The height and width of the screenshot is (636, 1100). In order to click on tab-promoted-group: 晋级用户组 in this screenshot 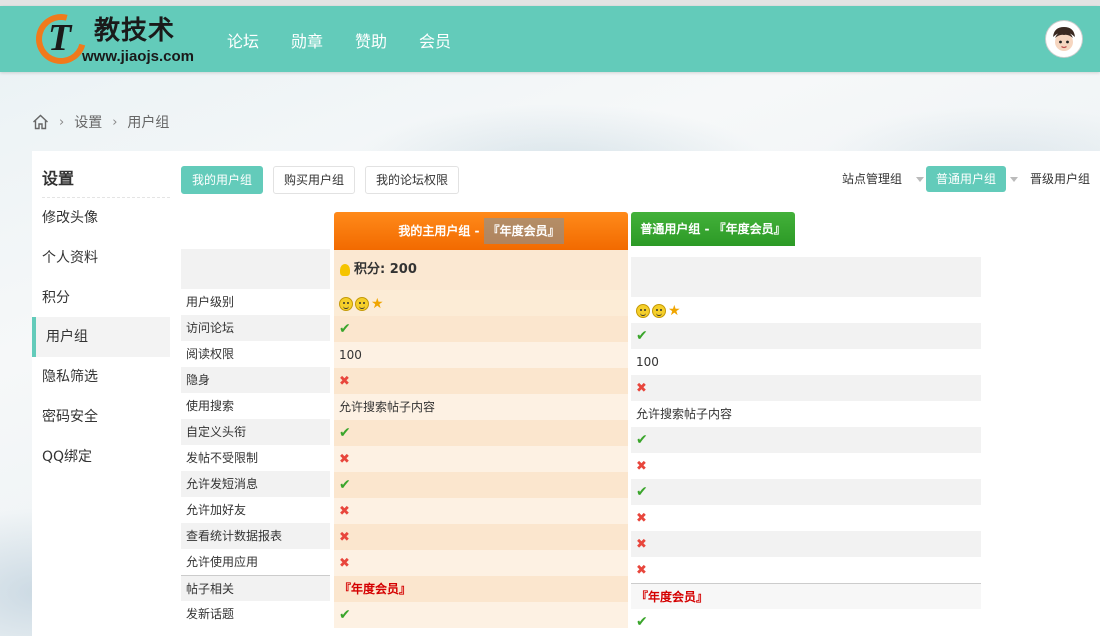, I will do `click(1060, 179)`.